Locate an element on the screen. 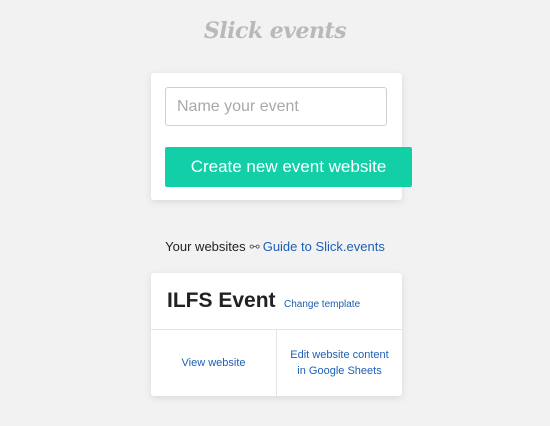  websites-section-header: Your websites ⚯ Guide to Slick.events is located at coordinates (275, 246).